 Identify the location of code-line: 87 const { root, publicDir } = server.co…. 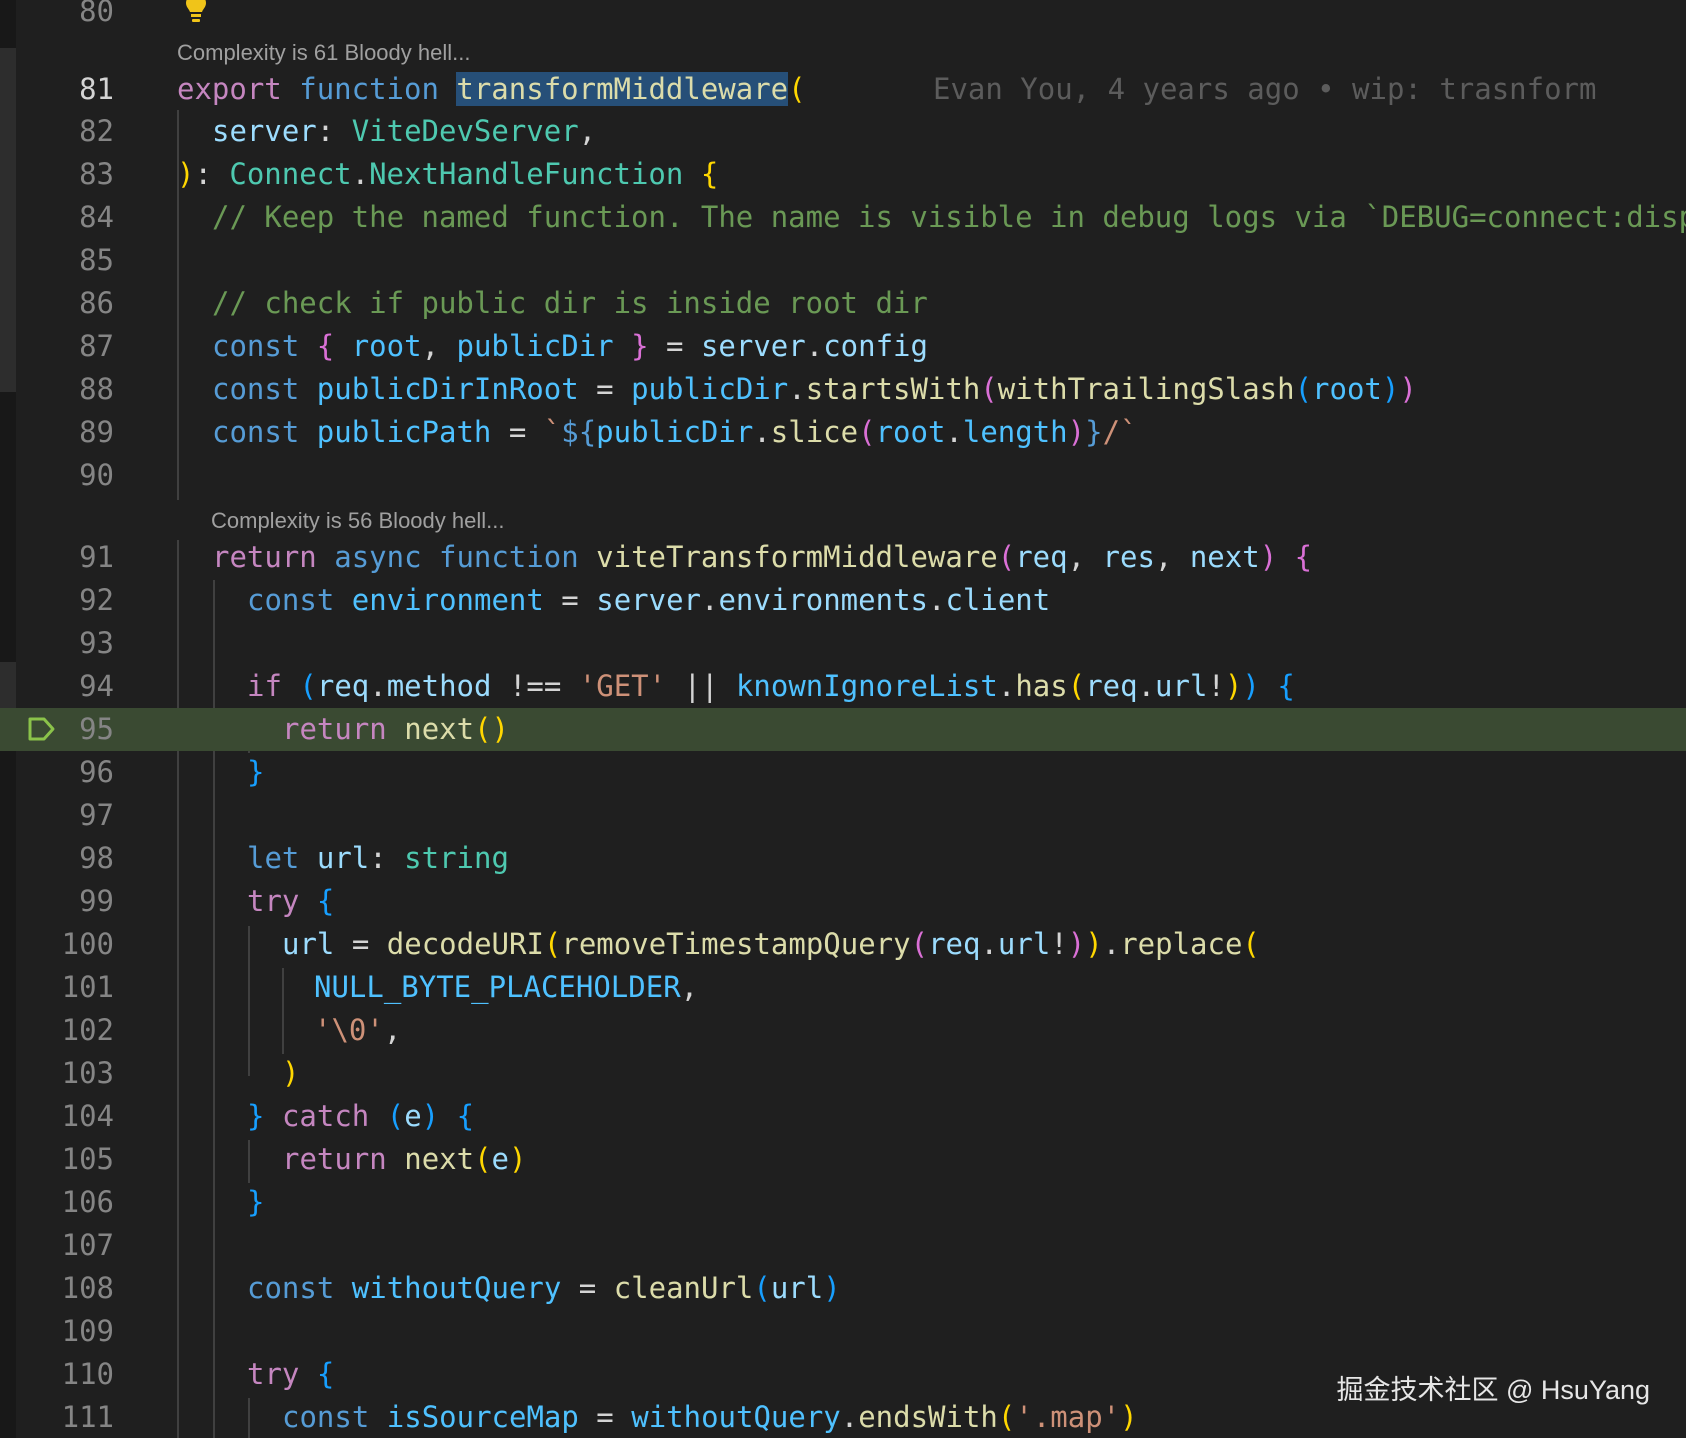
(843, 346).